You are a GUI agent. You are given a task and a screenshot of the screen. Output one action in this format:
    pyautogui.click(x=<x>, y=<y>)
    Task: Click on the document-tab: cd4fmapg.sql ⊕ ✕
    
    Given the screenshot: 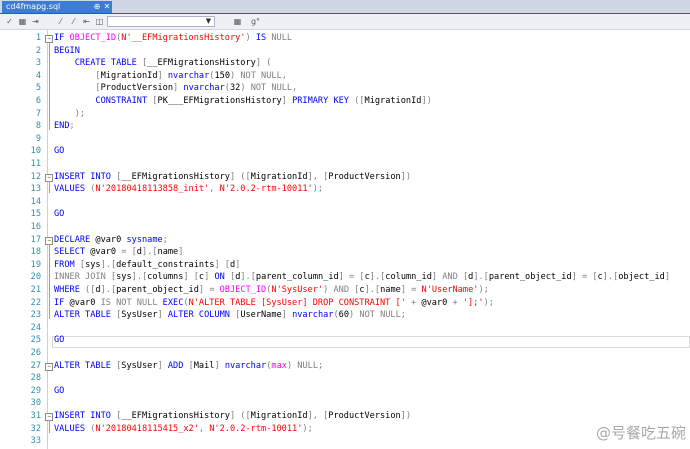 What is the action you would take?
    pyautogui.click(x=57, y=7)
    